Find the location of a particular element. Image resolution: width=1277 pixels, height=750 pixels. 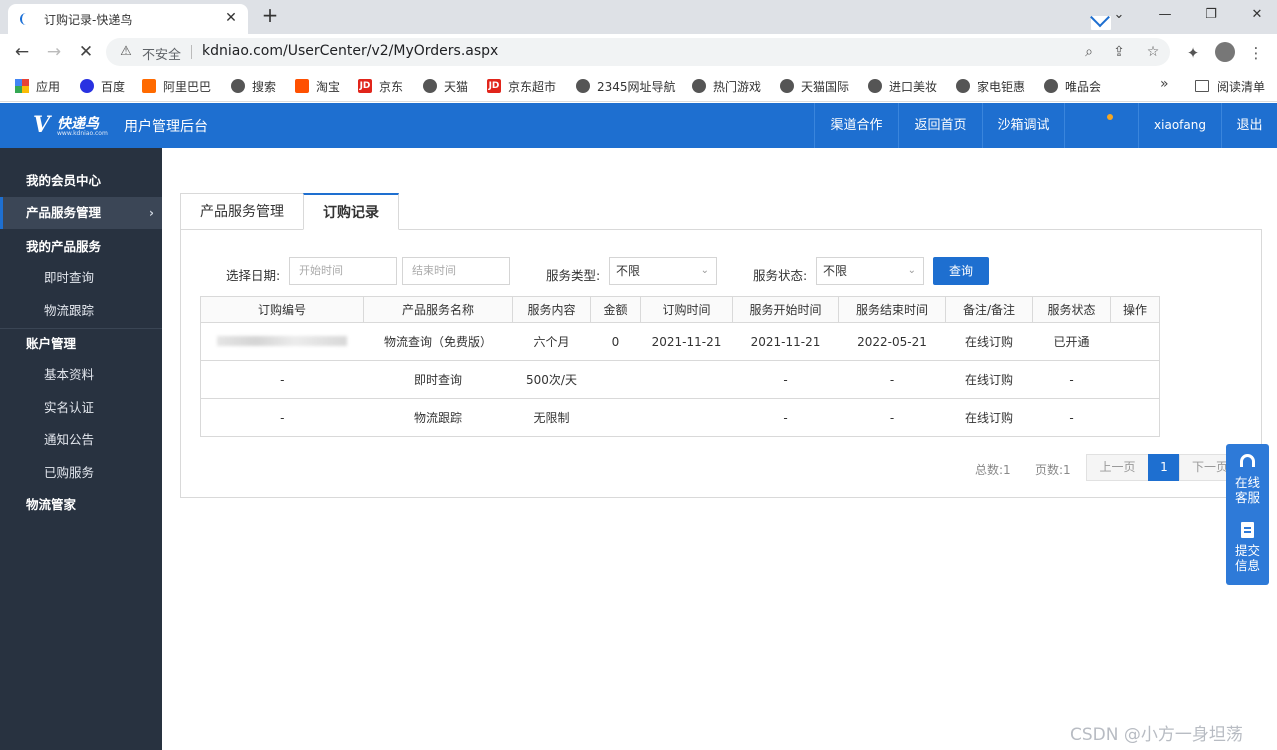

sidebar-item-logistics-tracking: 物流跟踪 is located at coordinates (81, 311).